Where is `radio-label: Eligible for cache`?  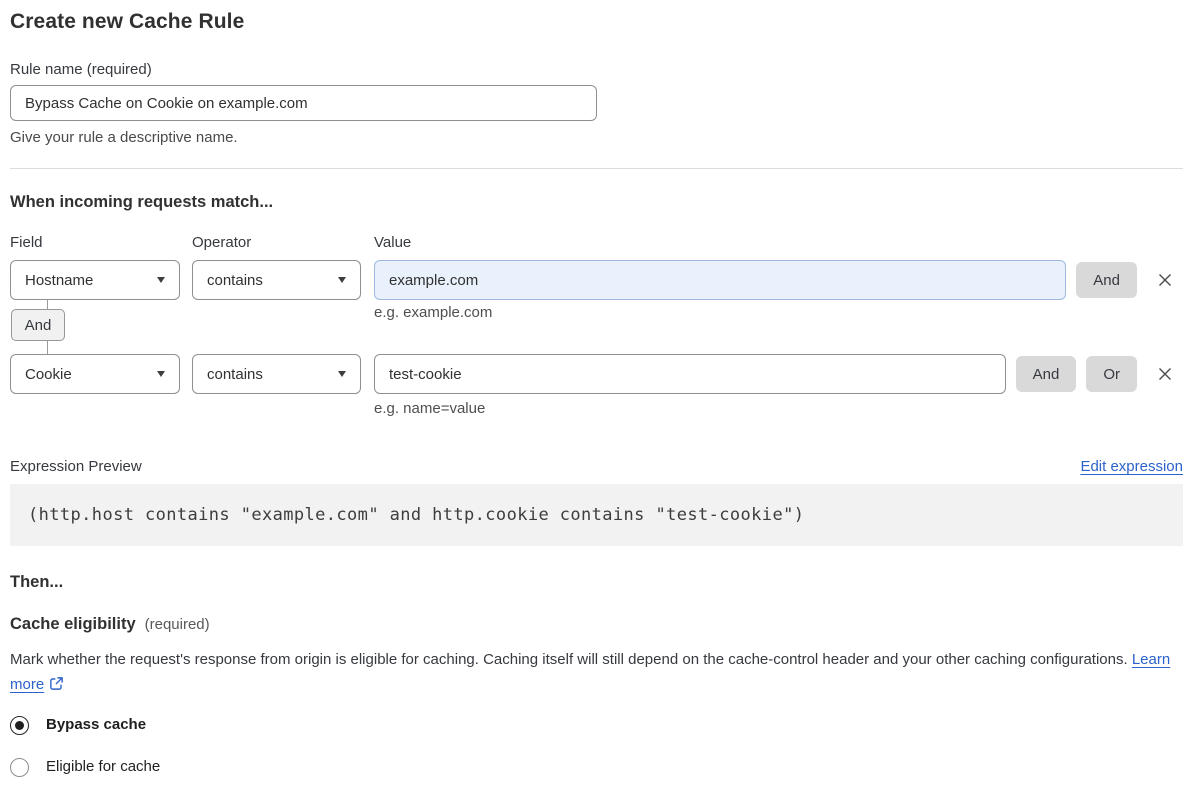 radio-label: Eligible for cache is located at coordinates (103, 766).